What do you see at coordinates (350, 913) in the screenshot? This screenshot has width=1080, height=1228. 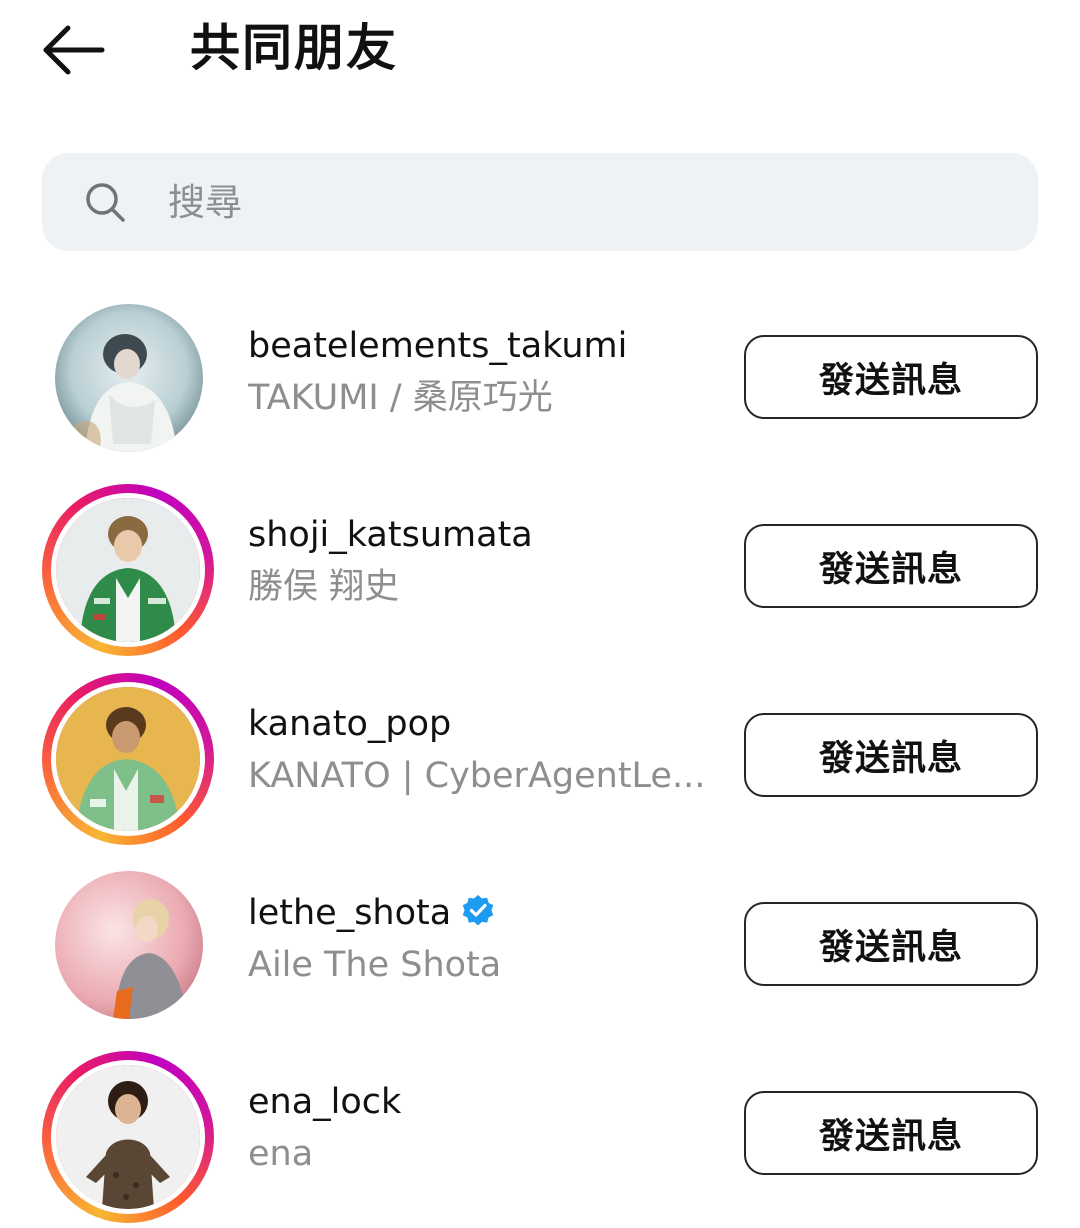 I see `username-text: lethe_shota` at bounding box center [350, 913].